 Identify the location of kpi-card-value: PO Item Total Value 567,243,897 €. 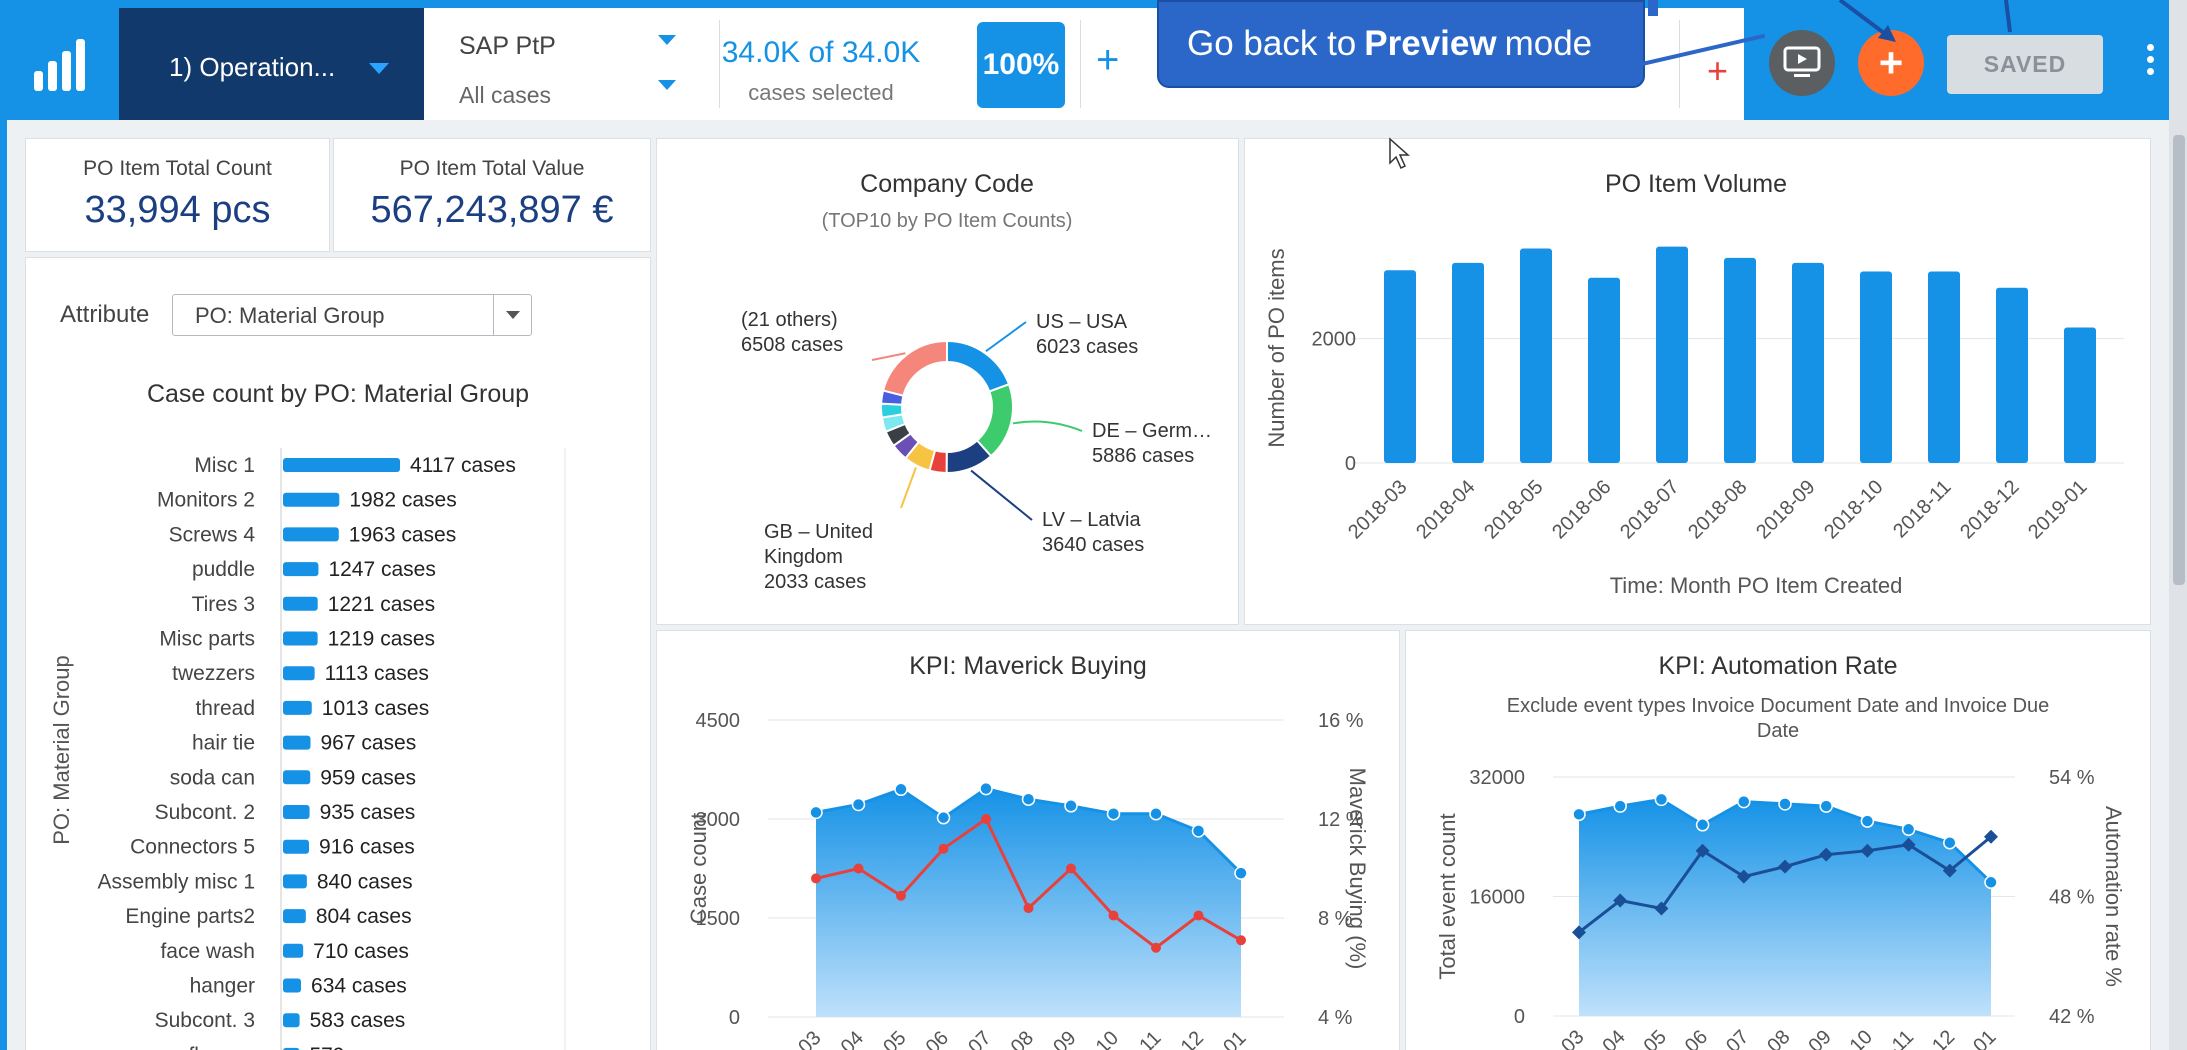
(492, 195).